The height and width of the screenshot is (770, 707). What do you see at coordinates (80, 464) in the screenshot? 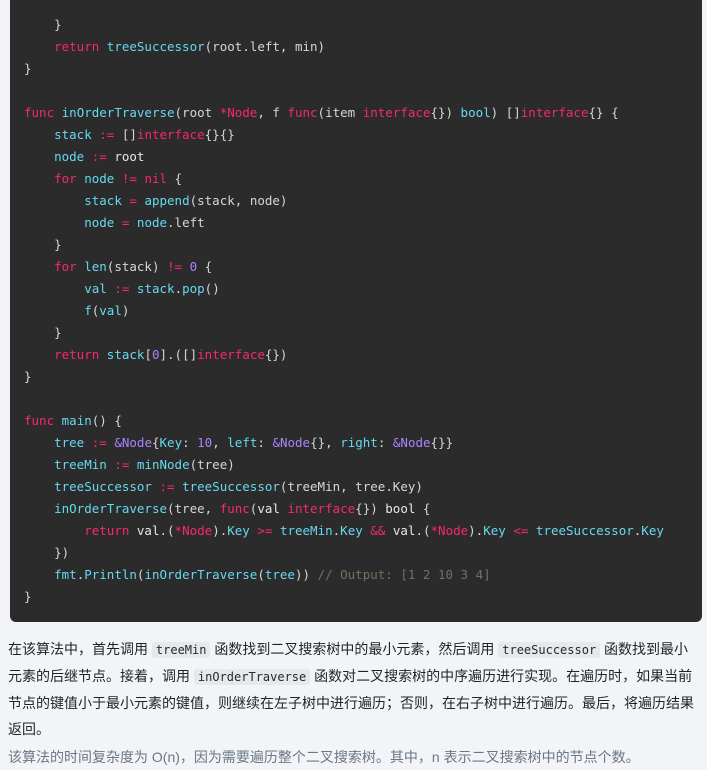
I see `code-token: treeMin` at bounding box center [80, 464].